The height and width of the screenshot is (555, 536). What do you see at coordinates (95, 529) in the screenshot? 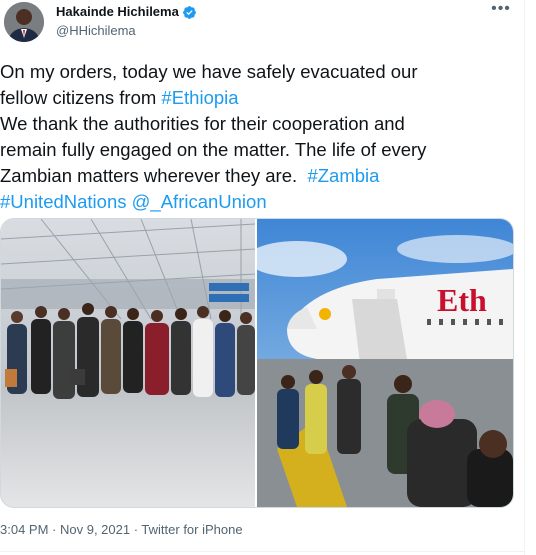
I see `tweet-date: Nov 9, 2021` at bounding box center [95, 529].